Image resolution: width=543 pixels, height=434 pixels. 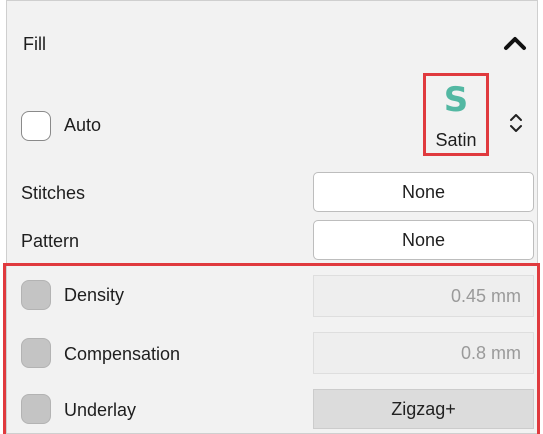 I want to click on section-title: Fill, so click(x=34, y=44).